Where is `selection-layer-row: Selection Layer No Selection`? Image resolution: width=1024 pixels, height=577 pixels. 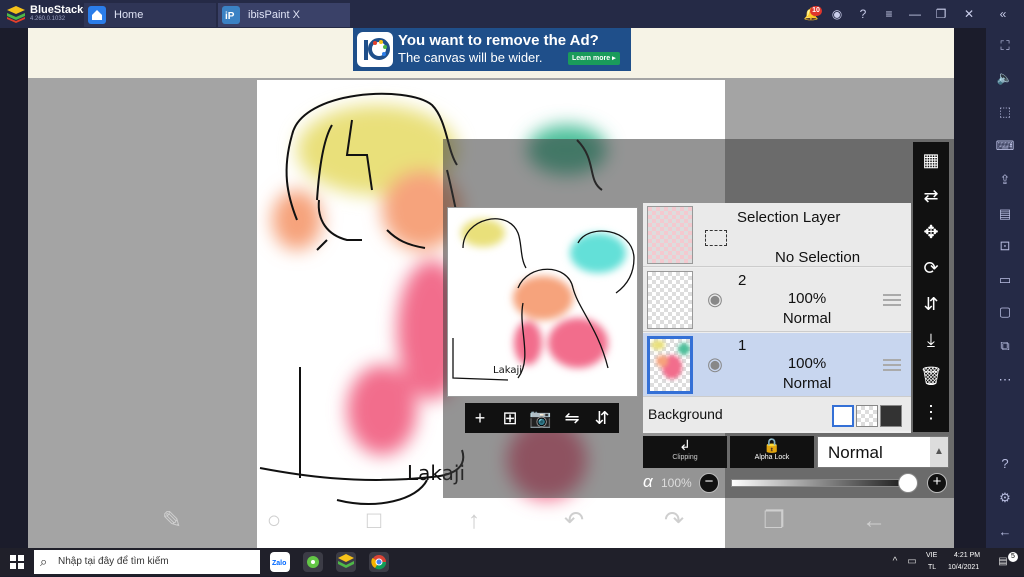
selection-layer-row: Selection Layer No Selection is located at coordinates (777, 235).